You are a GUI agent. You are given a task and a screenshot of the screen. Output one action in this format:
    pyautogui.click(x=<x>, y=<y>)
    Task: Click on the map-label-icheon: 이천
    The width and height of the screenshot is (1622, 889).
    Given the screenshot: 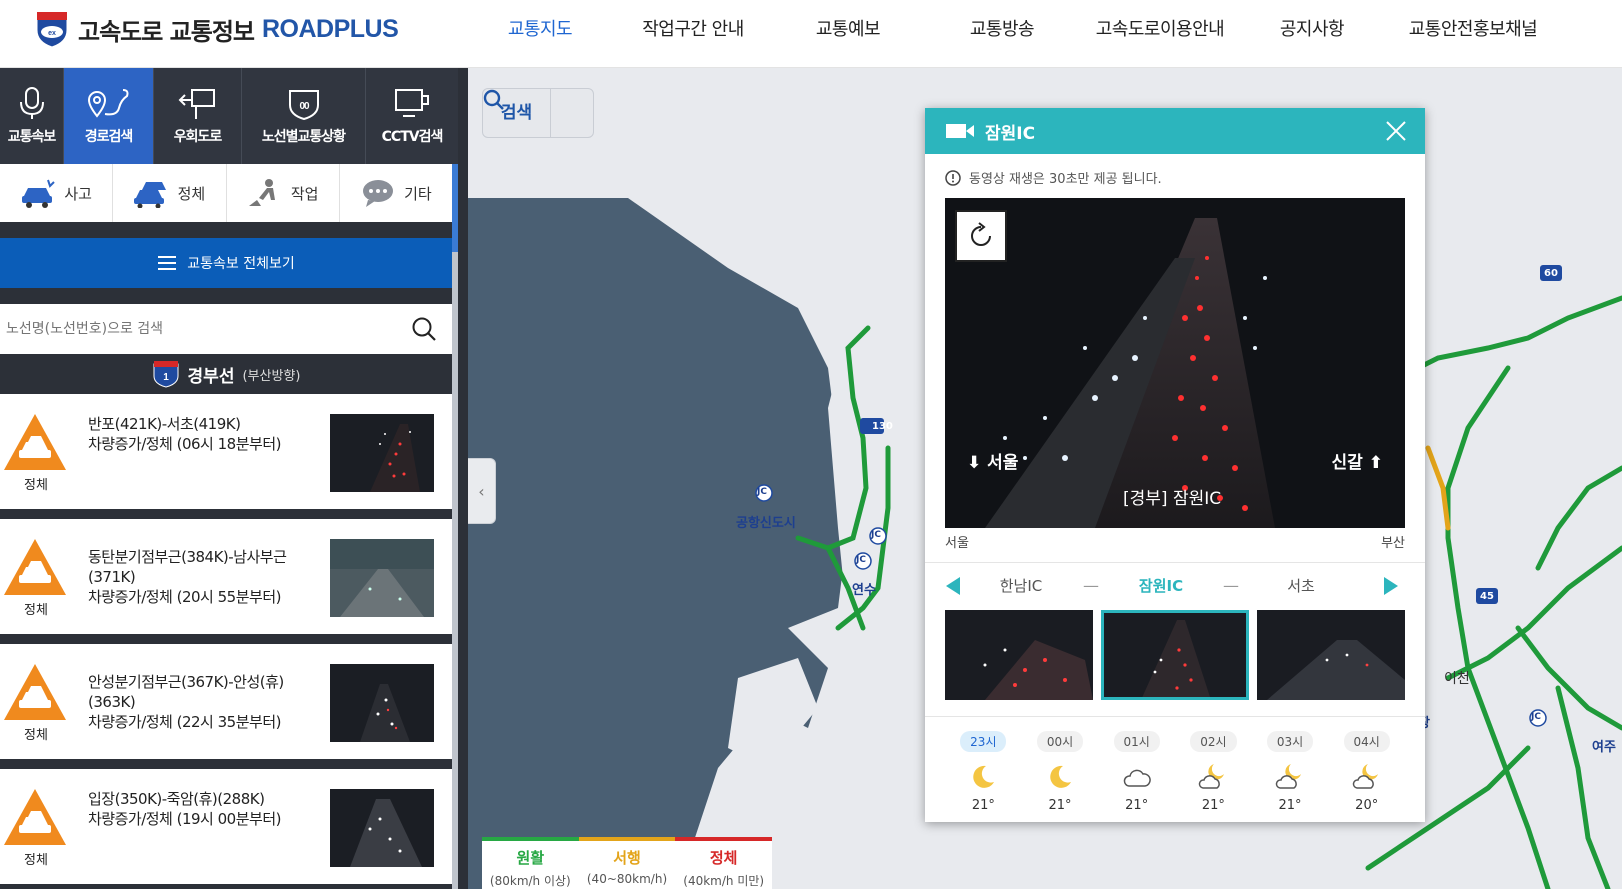 What is the action you would take?
    pyautogui.click(x=1457, y=679)
    